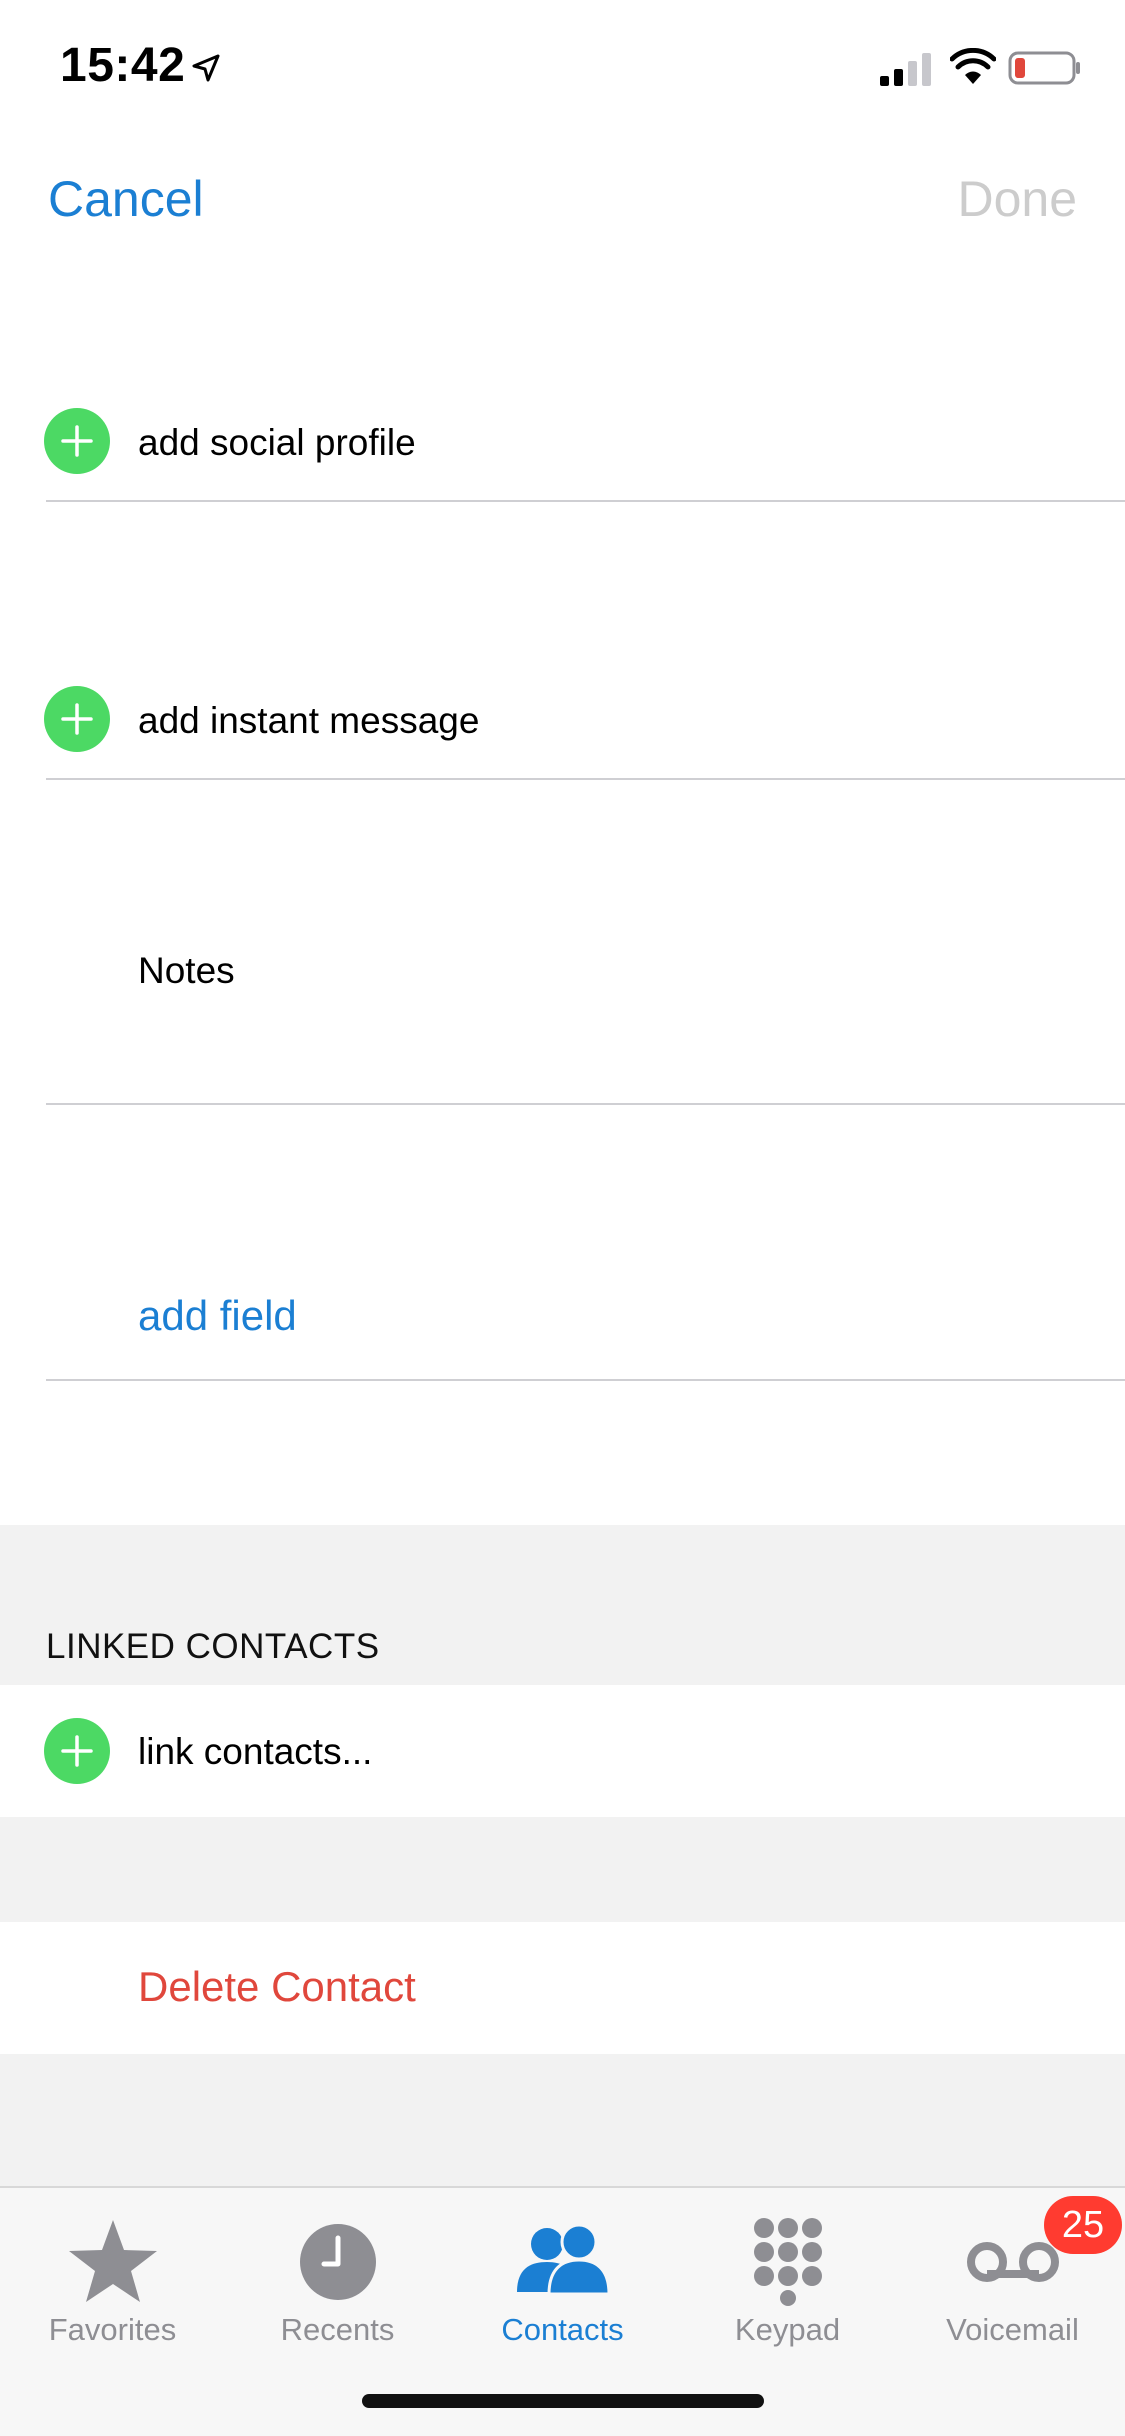 Image resolution: width=1125 pixels, height=2436 pixels. What do you see at coordinates (337, 2329) in the screenshot?
I see `tab-label: Recents` at bounding box center [337, 2329].